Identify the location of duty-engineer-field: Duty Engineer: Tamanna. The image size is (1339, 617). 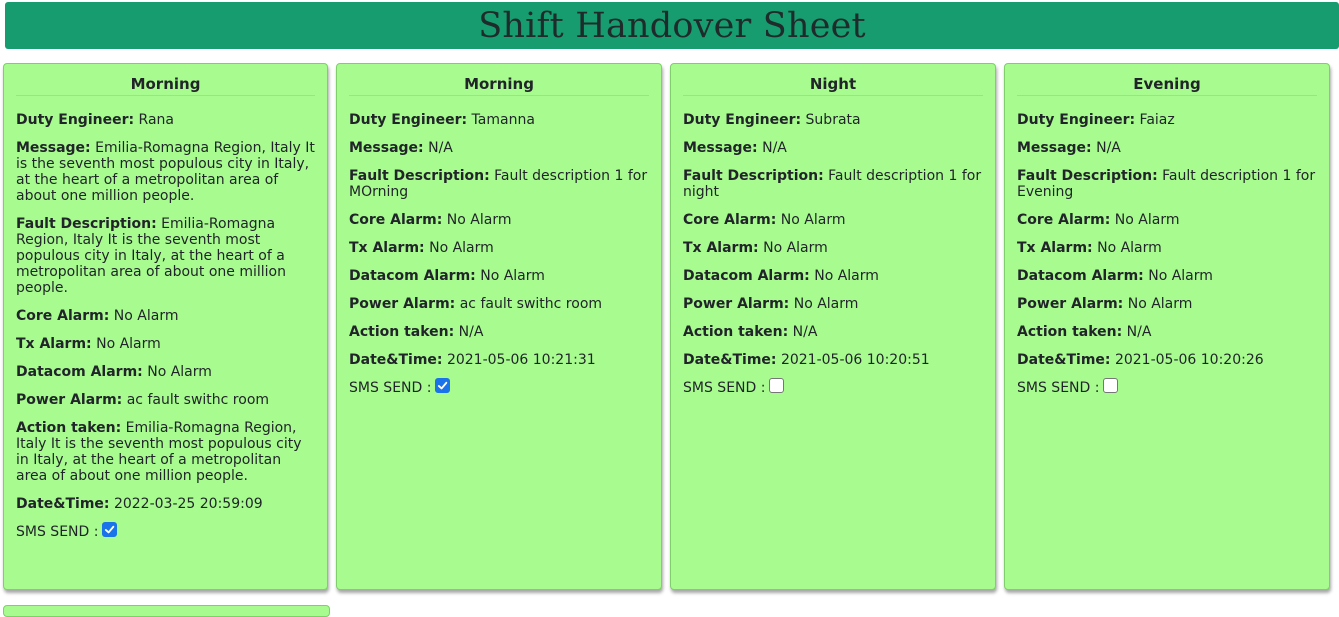
(499, 120).